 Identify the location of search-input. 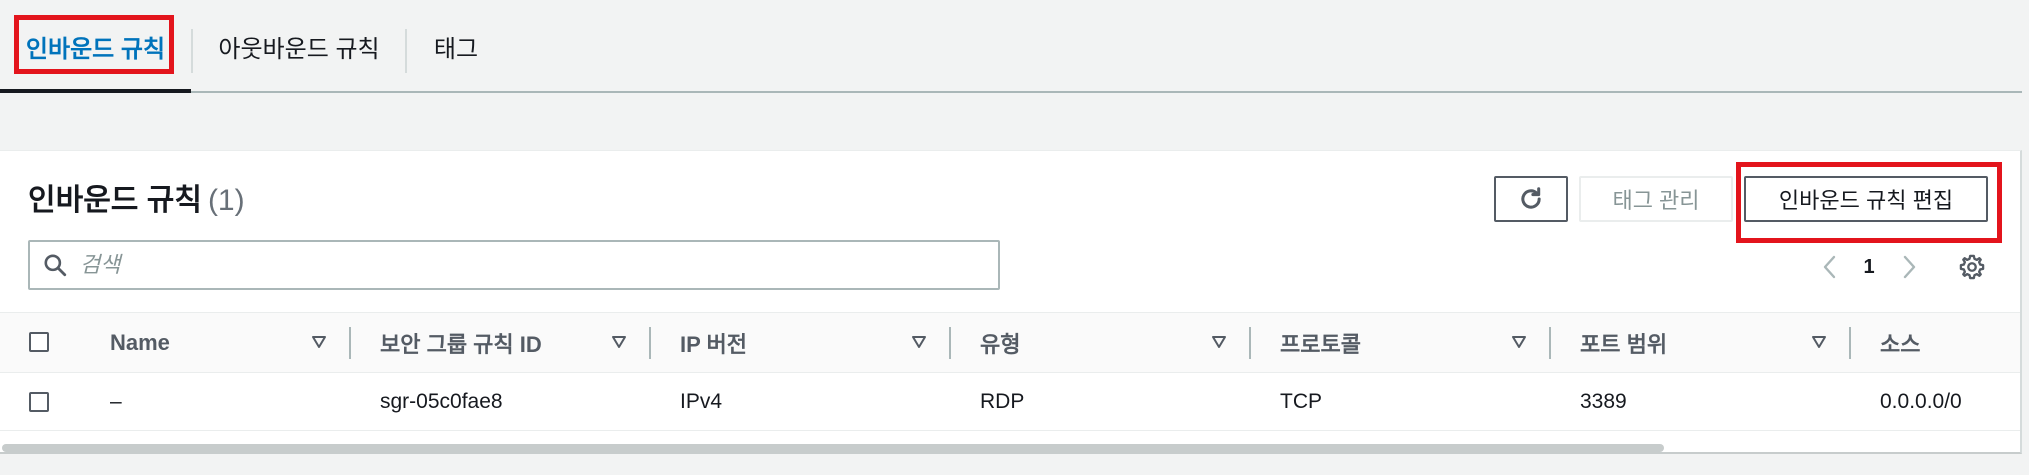
(539, 265).